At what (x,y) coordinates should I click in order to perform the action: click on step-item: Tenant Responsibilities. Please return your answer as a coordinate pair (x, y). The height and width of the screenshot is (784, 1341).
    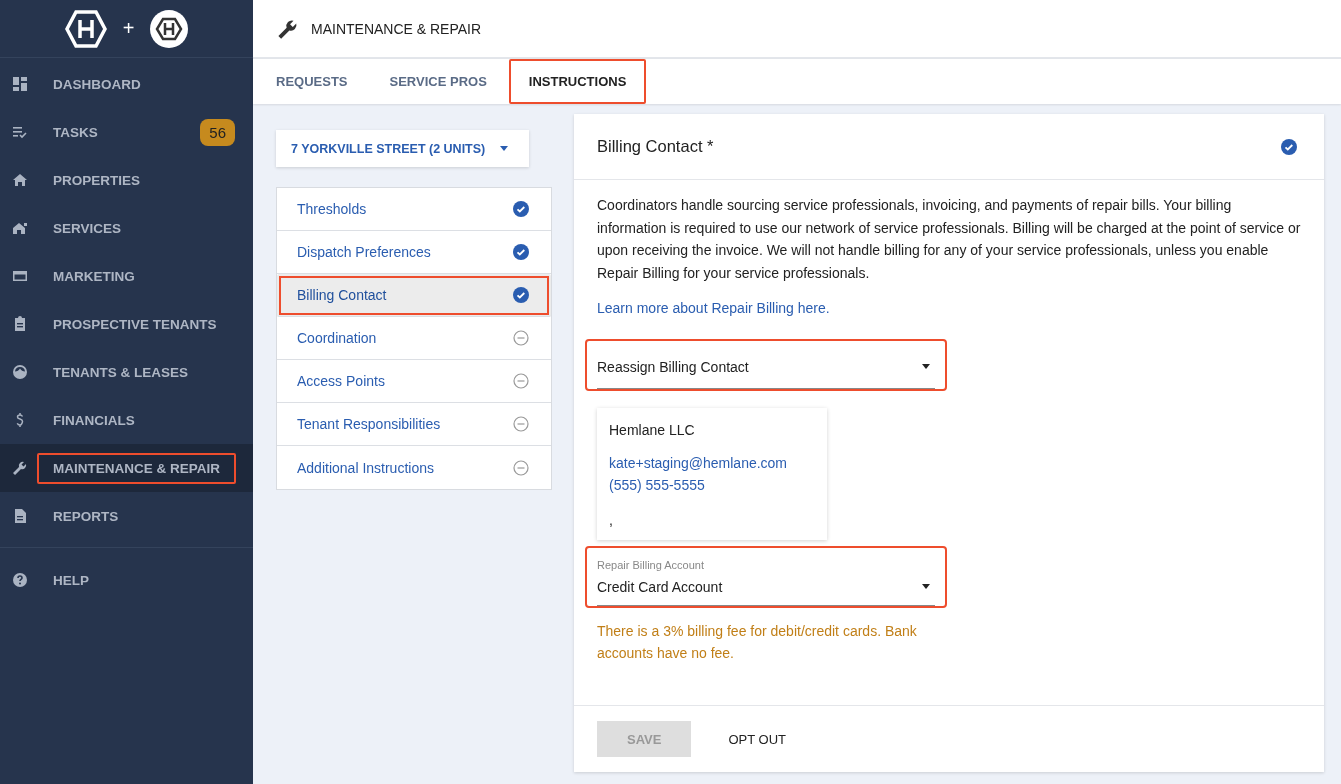
    Looking at the image, I should click on (414, 424).